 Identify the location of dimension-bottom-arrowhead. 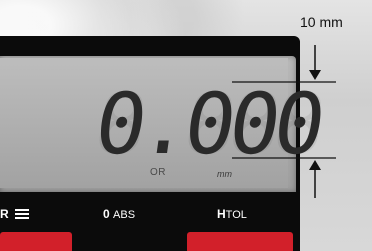
(315, 165).